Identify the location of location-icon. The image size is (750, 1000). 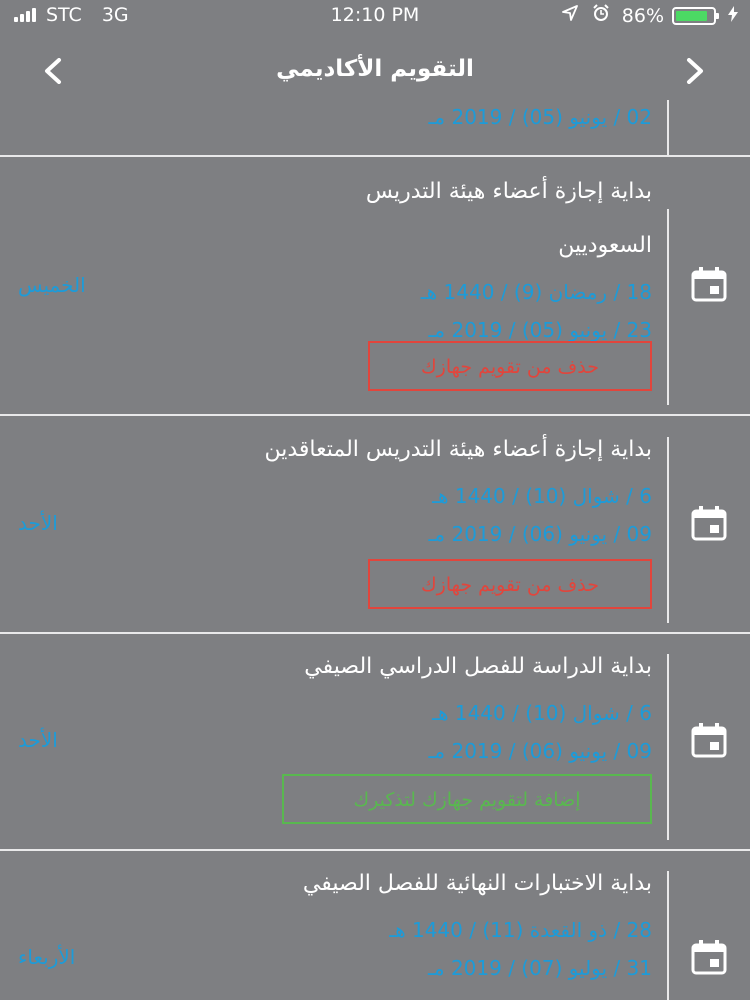
(569, 15).